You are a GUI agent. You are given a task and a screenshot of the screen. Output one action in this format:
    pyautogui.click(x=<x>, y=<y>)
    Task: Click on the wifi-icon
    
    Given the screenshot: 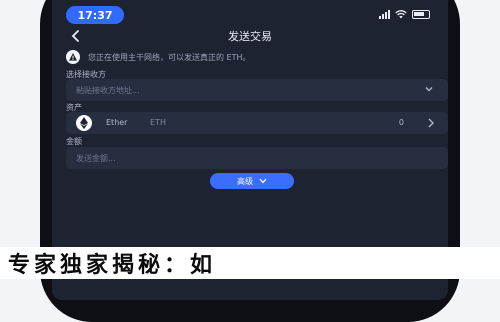 What is the action you would take?
    pyautogui.click(x=401, y=13)
    